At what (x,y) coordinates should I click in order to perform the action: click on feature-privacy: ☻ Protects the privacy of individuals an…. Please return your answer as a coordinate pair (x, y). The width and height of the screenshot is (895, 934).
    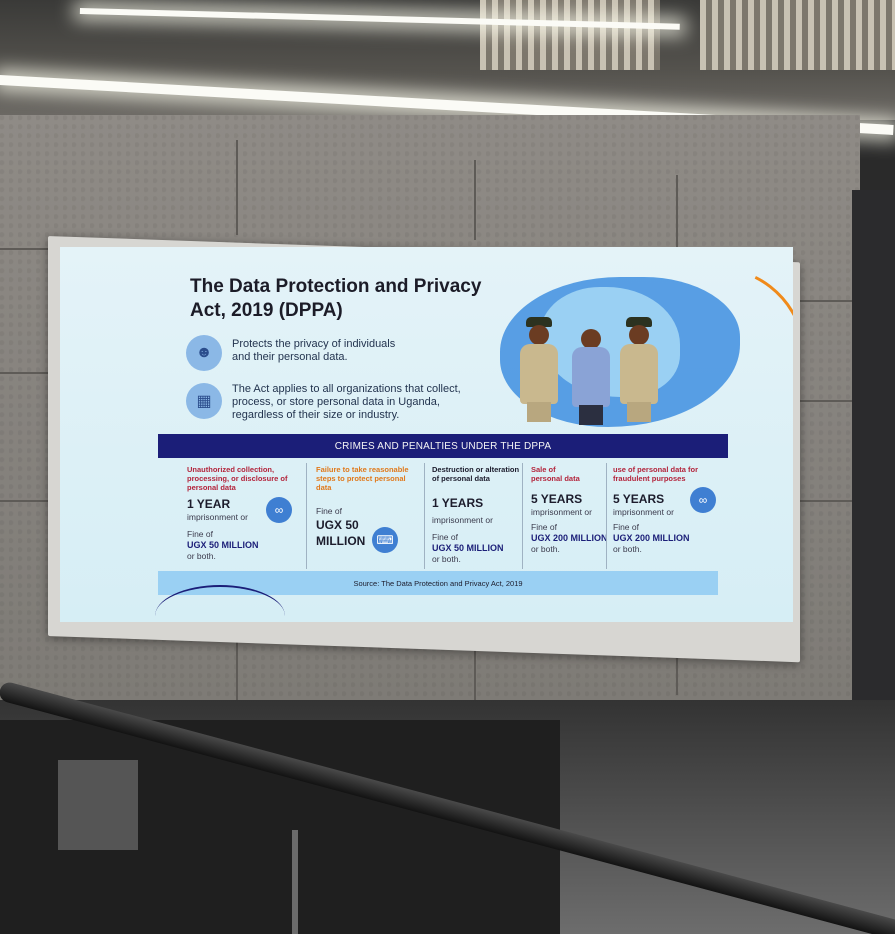
    Looking at the image, I should click on (296, 353).